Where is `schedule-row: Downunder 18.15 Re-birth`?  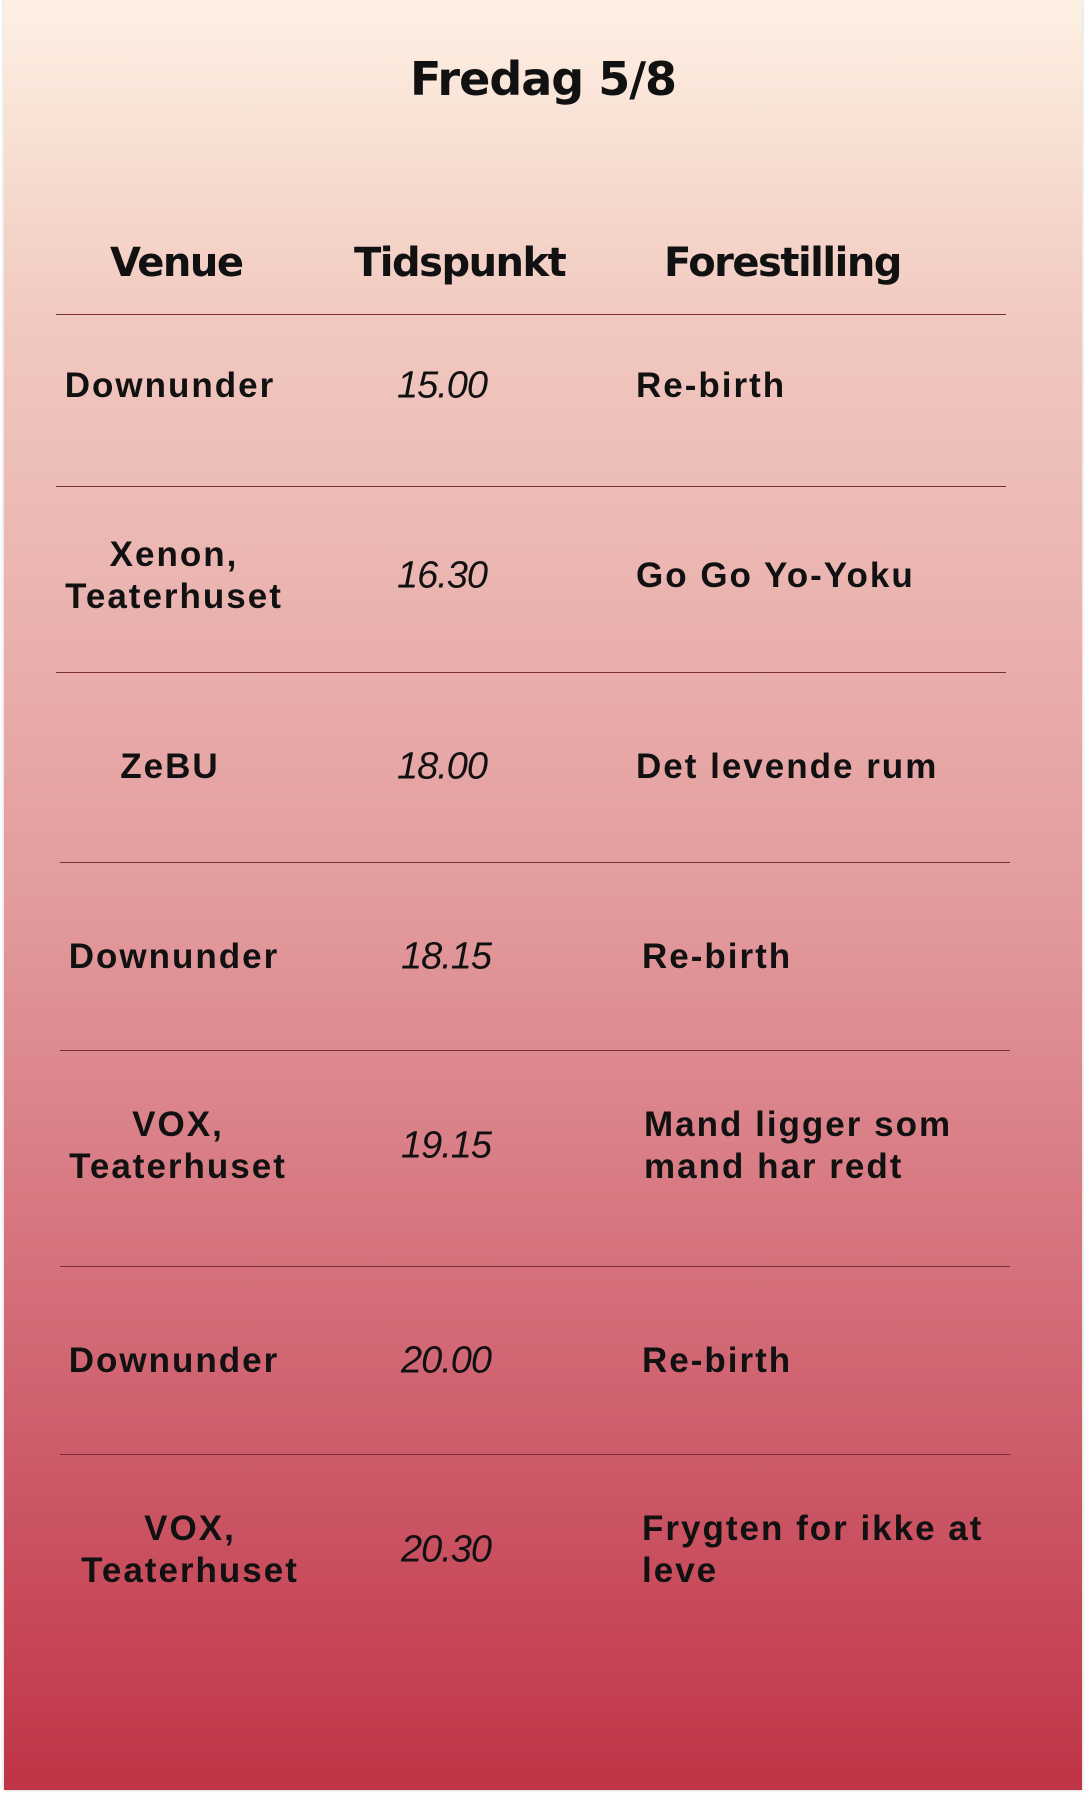 schedule-row: Downunder 18.15 Re-birth is located at coordinates (543, 957).